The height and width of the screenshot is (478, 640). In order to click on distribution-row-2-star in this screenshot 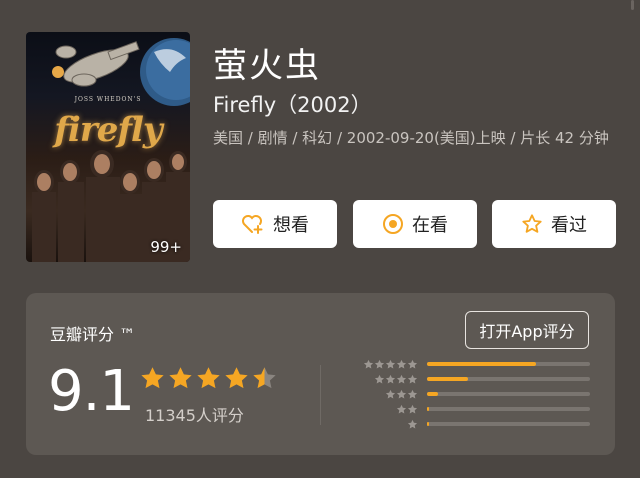, I will do `click(474, 409)`.